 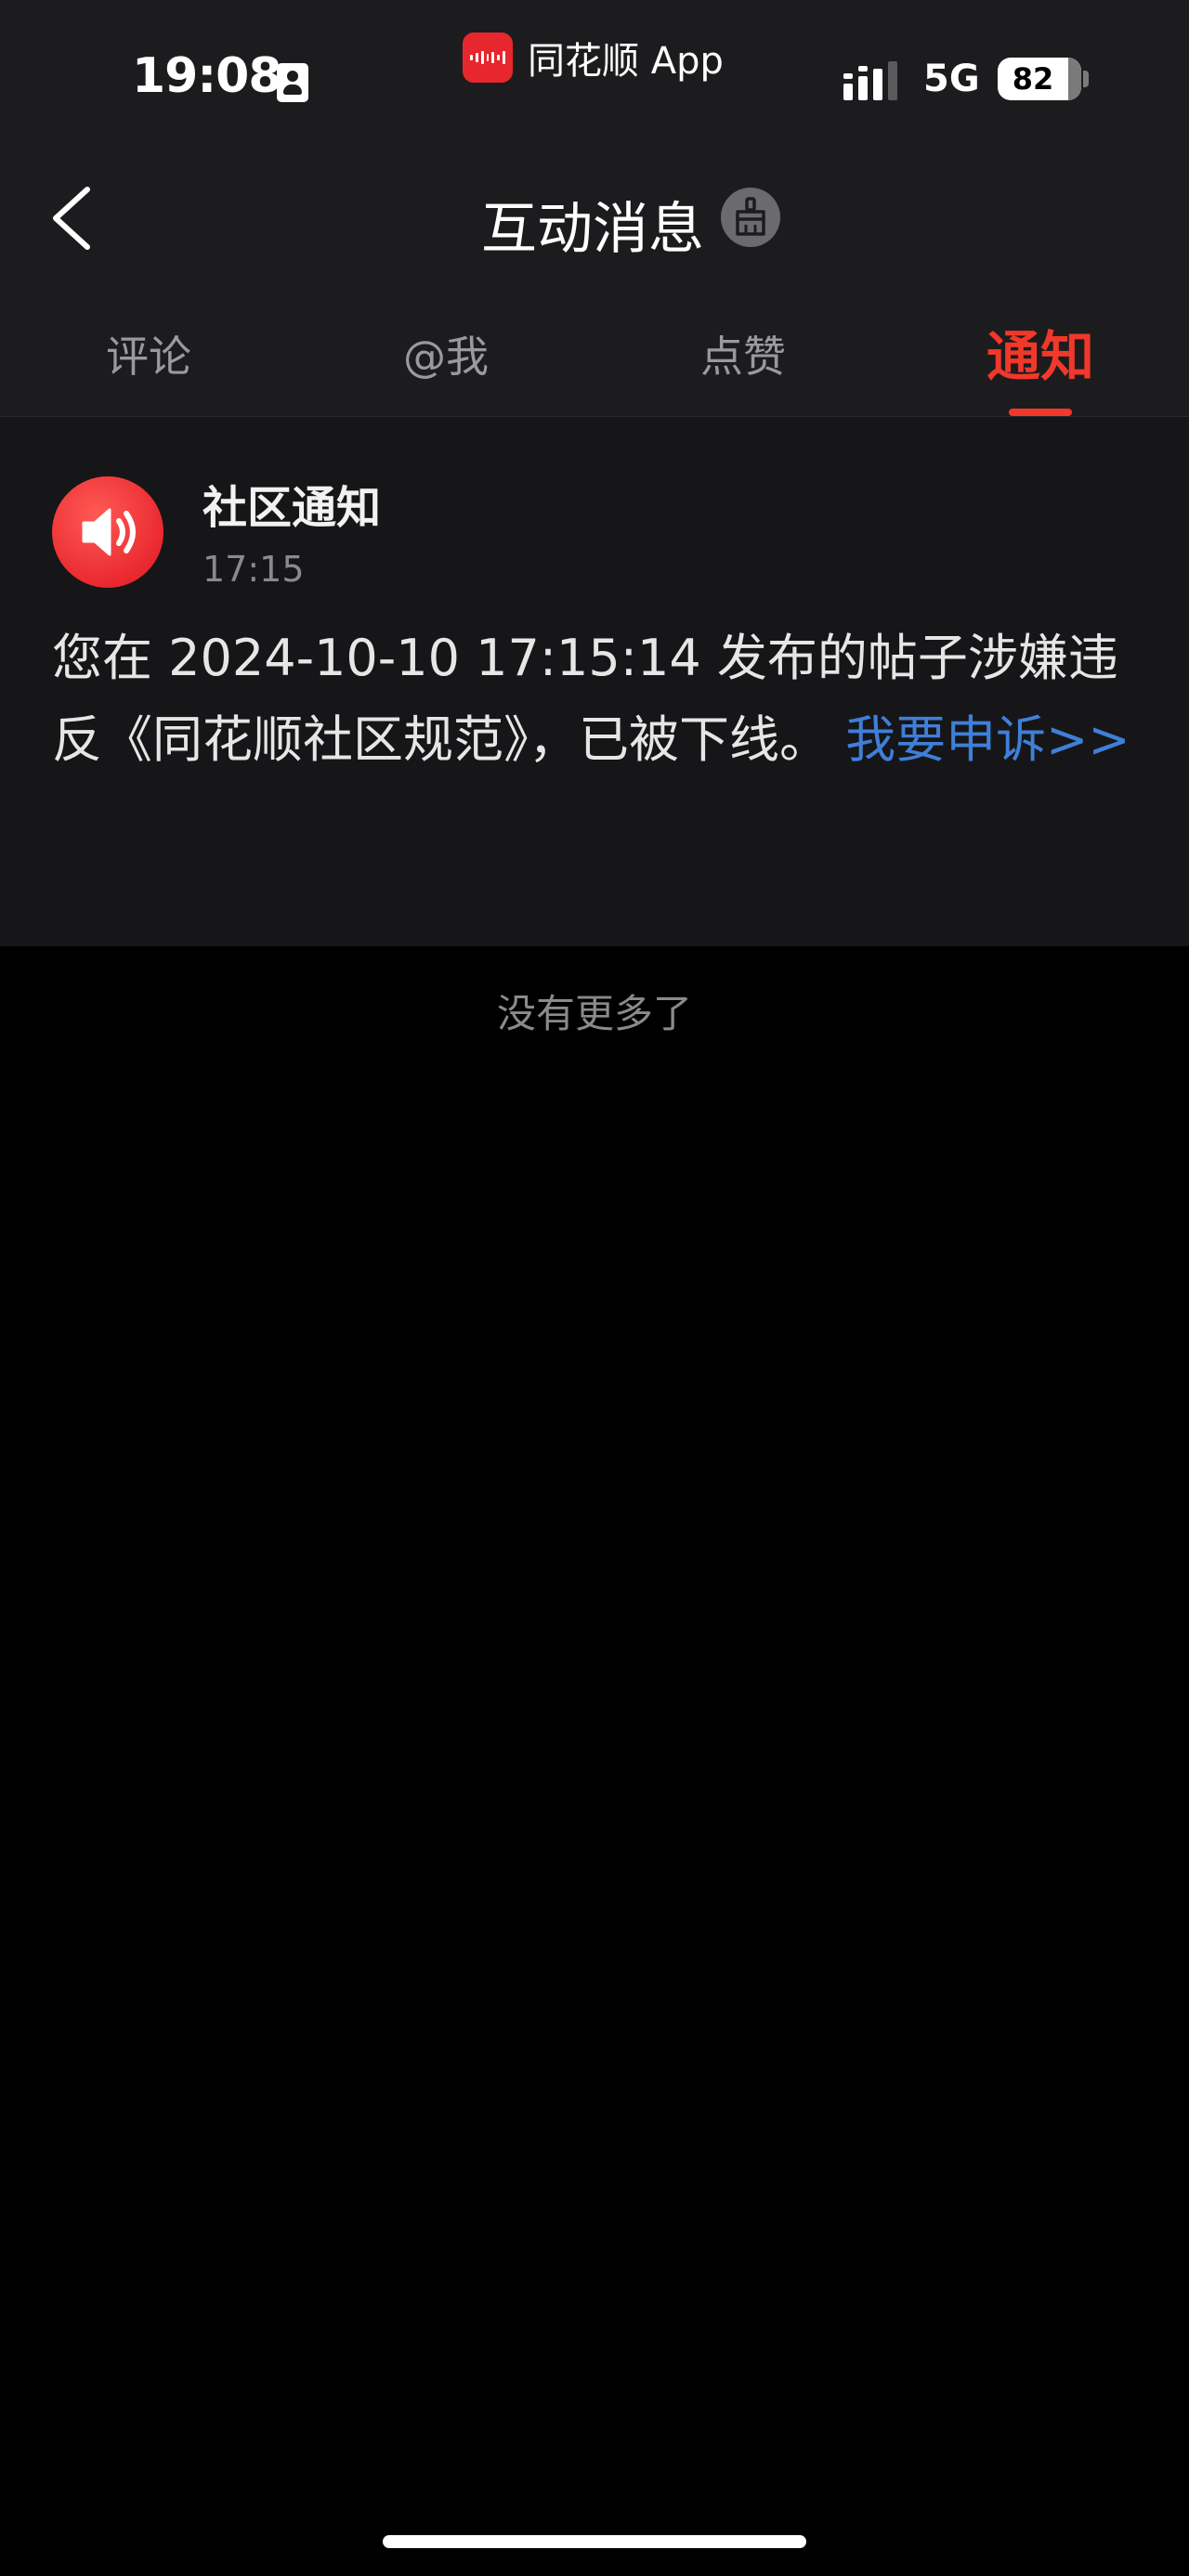 I want to click on notification-time: 17:15, so click(x=254, y=569).